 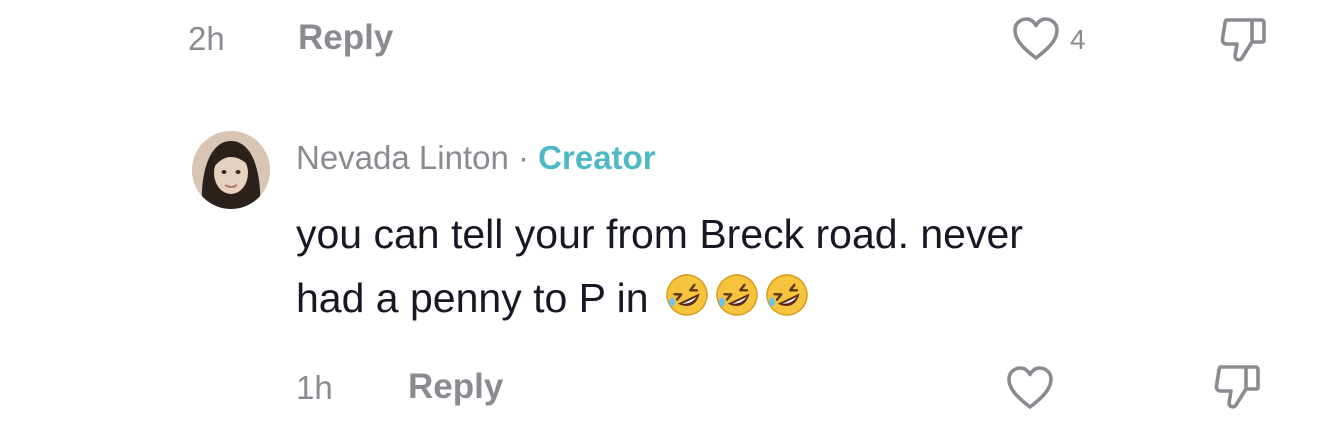 I want to click on previous-comment-timestamp: 2h, so click(x=206, y=38).